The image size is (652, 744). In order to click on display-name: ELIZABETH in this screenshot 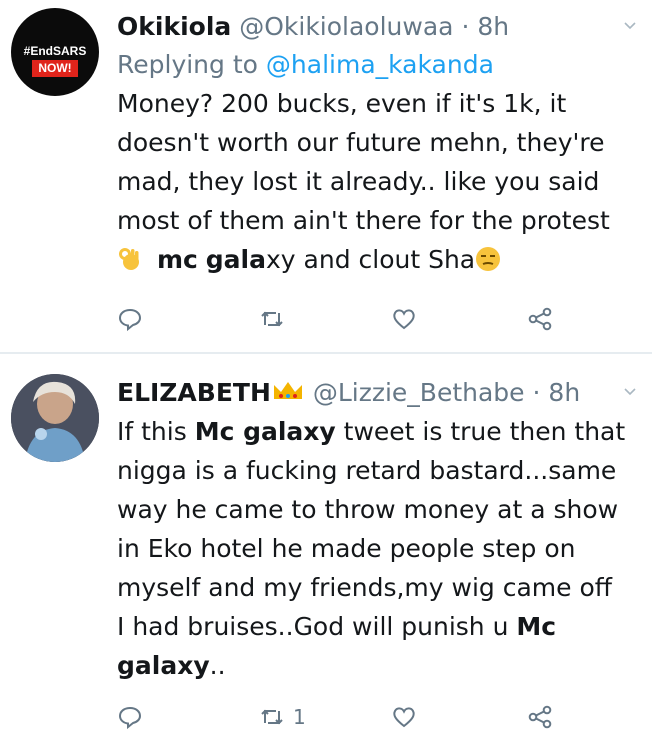, I will do `click(194, 392)`.